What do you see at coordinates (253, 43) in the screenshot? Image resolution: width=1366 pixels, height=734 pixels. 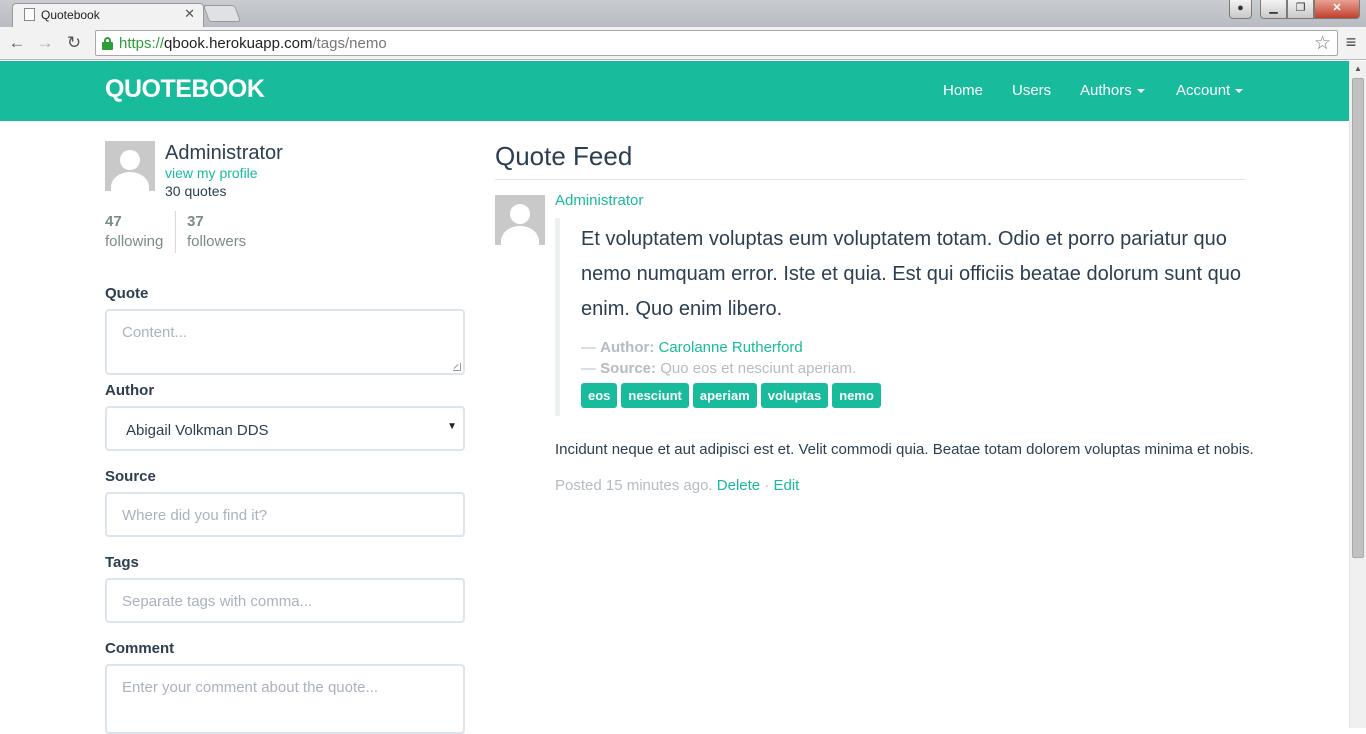 I see `url-text: https://qbook.herokuapp.com/tags/nemo` at bounding box center [253, 43].